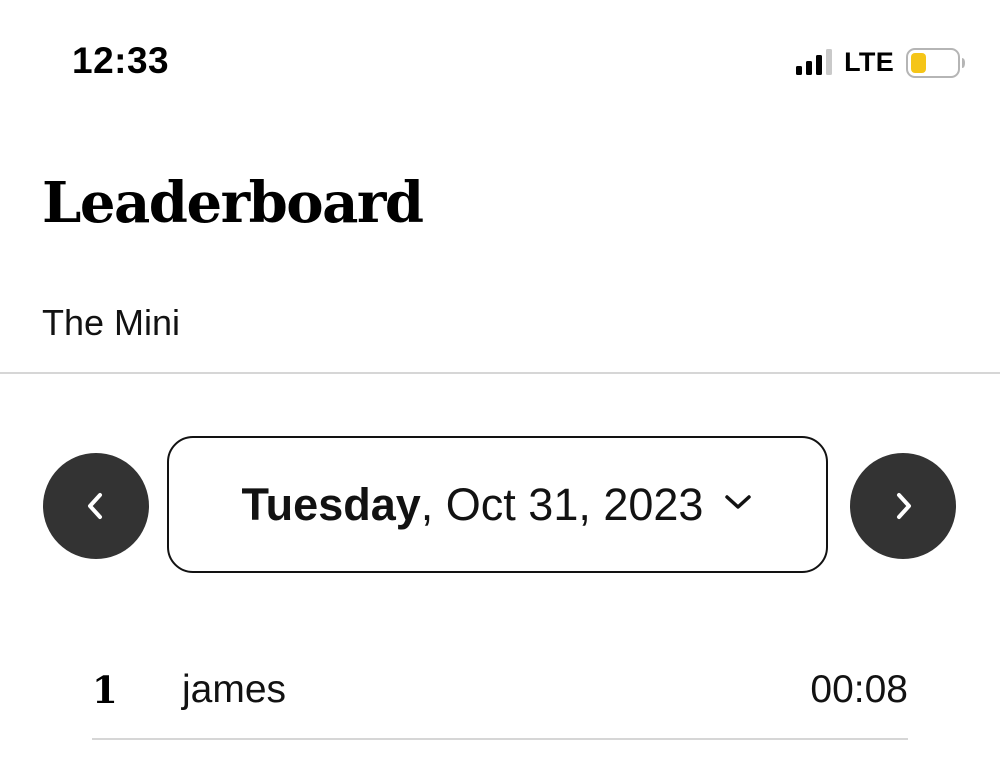 This screenshot has width=1000, height=774. Describe the element at coordinates (568, 504) in the screenshot. I see `date-value: Oct 31, 2023` at that location.